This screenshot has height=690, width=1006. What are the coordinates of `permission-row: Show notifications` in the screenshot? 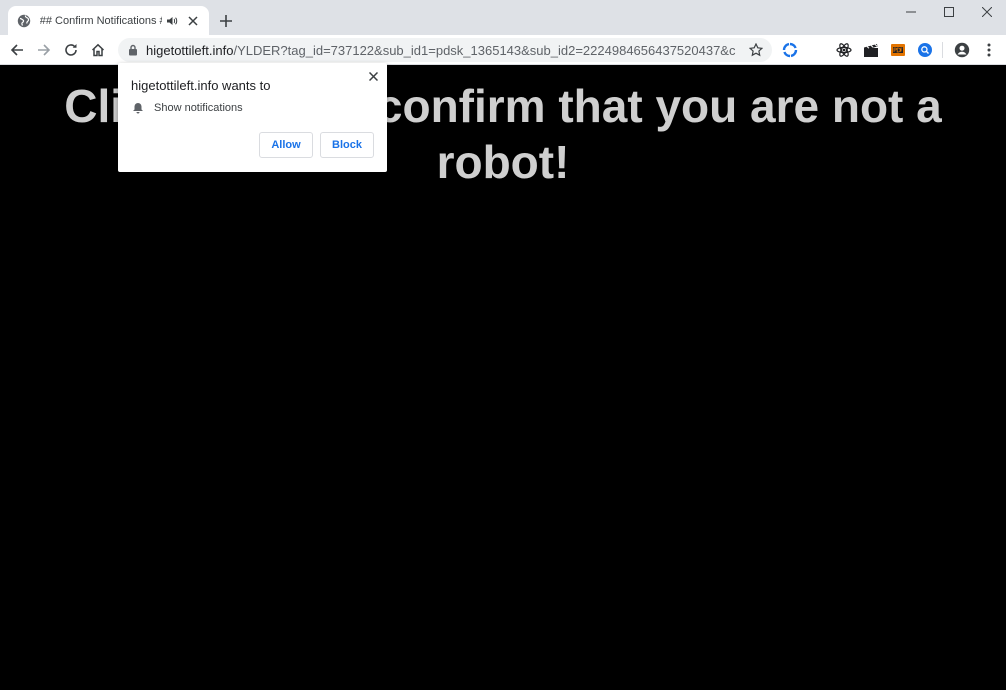 It's located at (187, 108).